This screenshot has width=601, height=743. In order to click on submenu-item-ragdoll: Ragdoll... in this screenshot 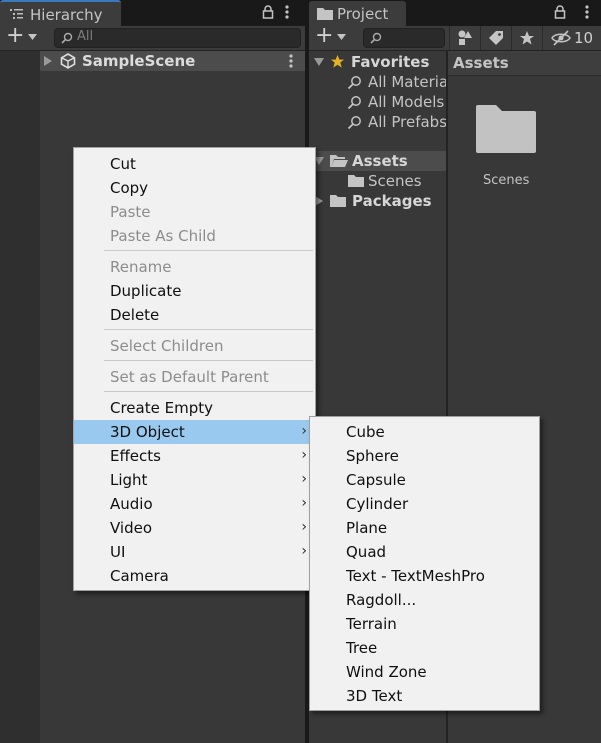, I will do `click(424, 600)`.